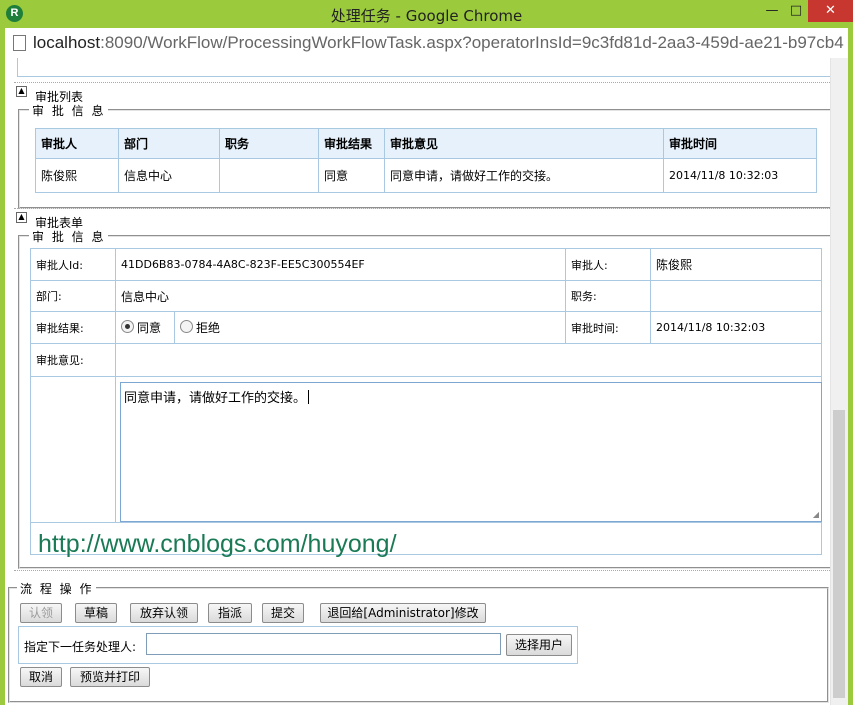  What do you see at coordinates (73, 264) in the screenshot?
I see `approver-id-label: 审批人Id:` at bounding box center [73, 264].